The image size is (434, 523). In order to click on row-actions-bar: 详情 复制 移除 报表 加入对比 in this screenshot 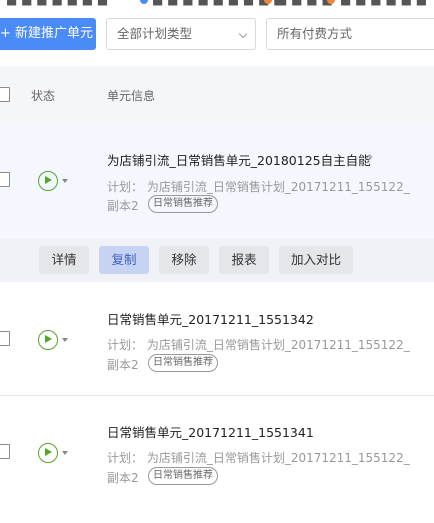, I will do `click(217, 260)`.